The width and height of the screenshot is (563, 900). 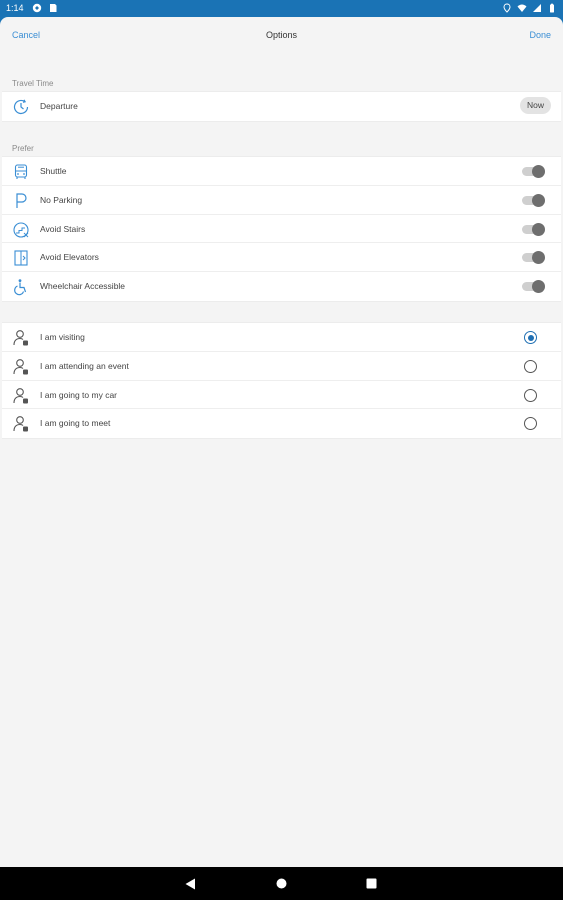 I want to click on attending-event-radio, so click(x=530, y=366).